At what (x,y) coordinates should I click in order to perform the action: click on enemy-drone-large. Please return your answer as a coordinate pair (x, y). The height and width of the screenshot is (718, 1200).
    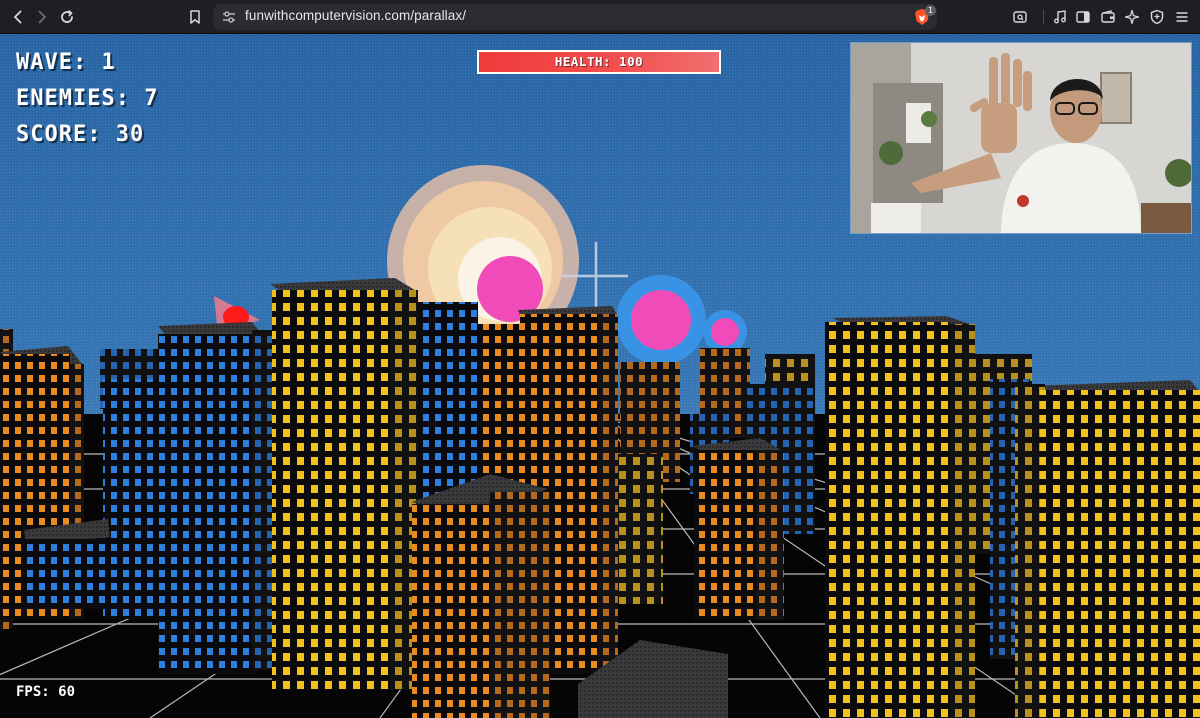
    Looking at the image, I should click on (661, 320).